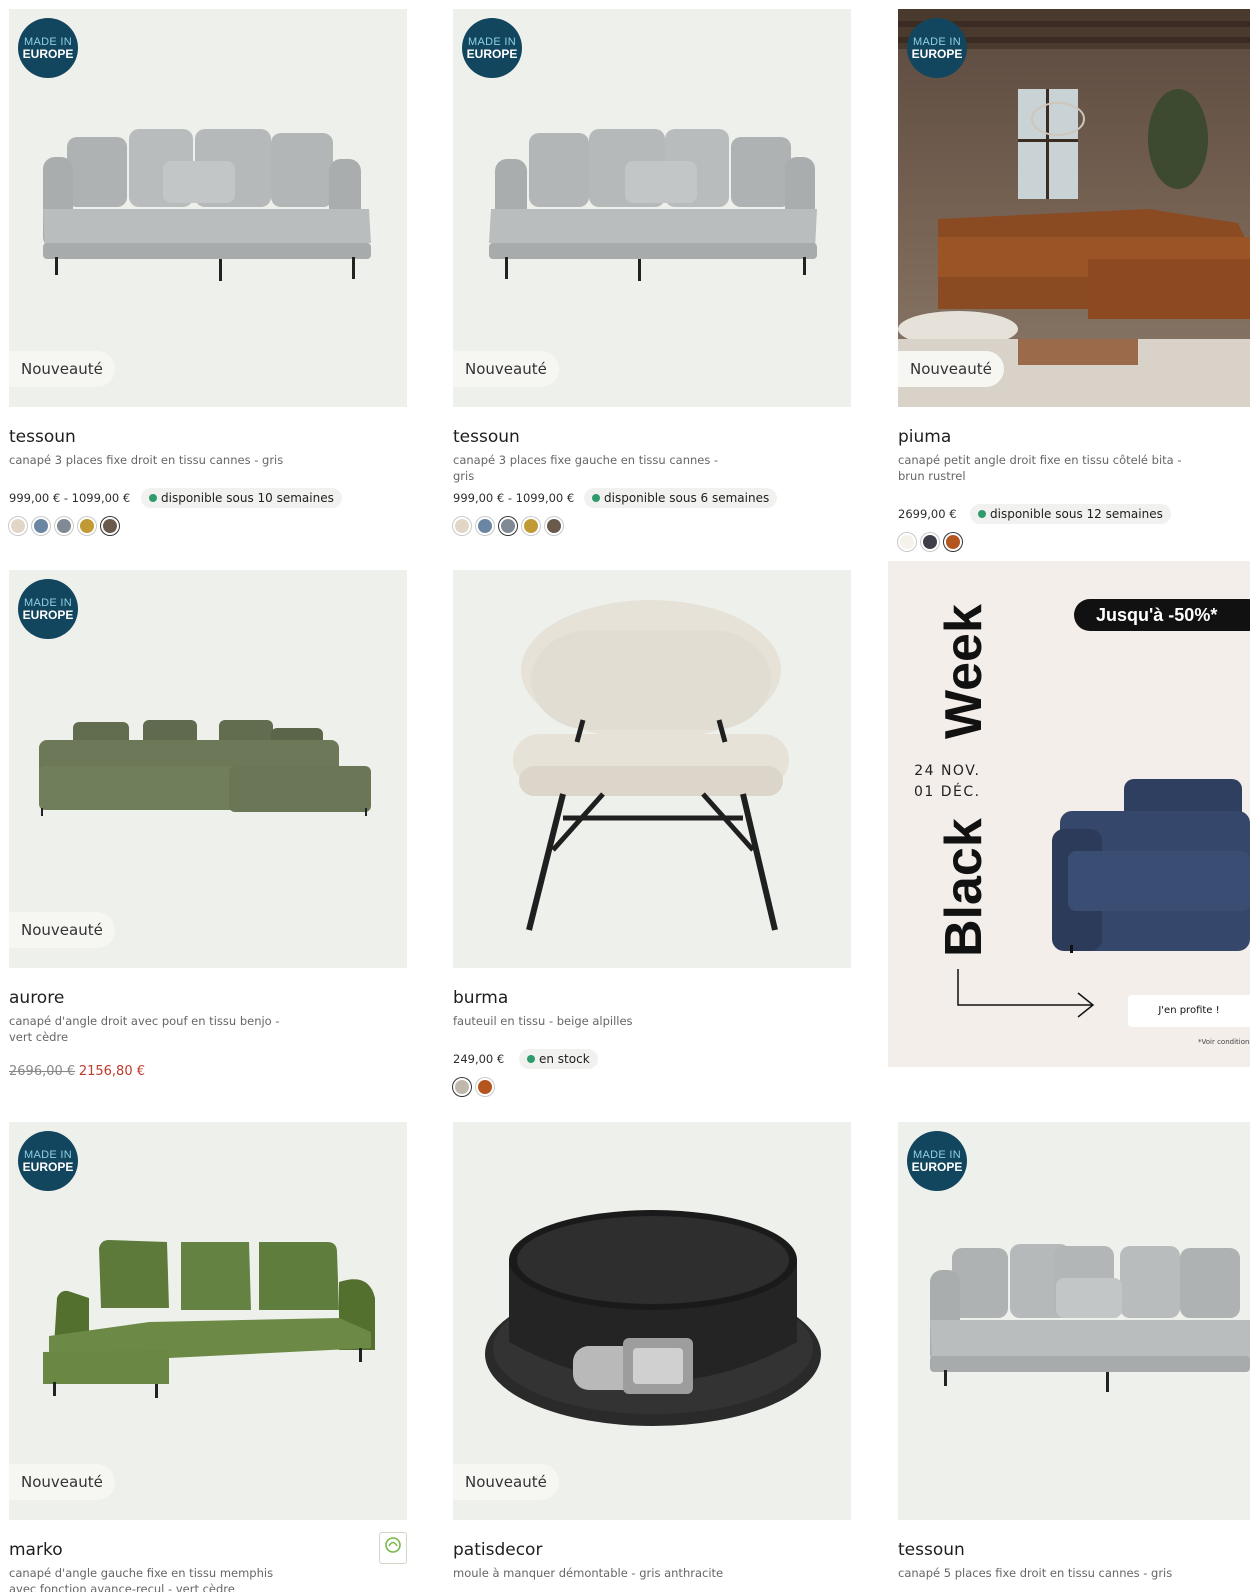 This screenshot has height=1592, width=1250. I want to click on product-title: patisdecor, so click(497, 1550).